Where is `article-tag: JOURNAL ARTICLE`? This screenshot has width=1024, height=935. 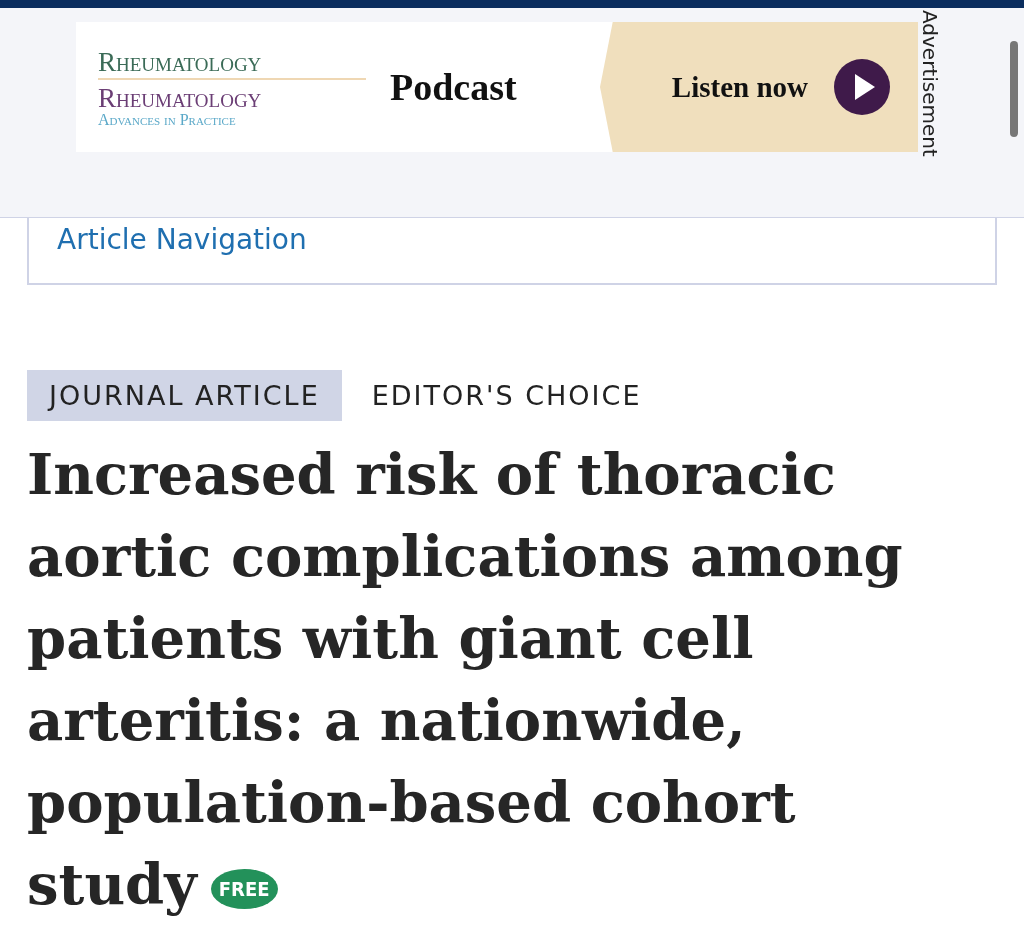
article-tag: JOURNAL ARTICLE is located at coordinates (184, 395).